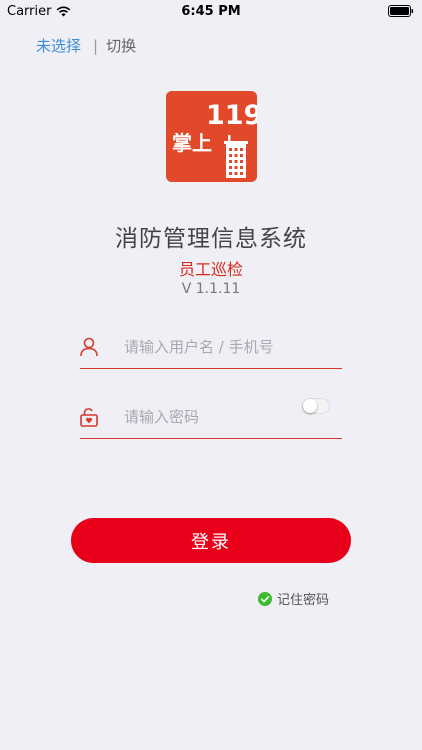 The height and width of the screenshot is (750, 422). I want to click on username-field, so click(211, 348).